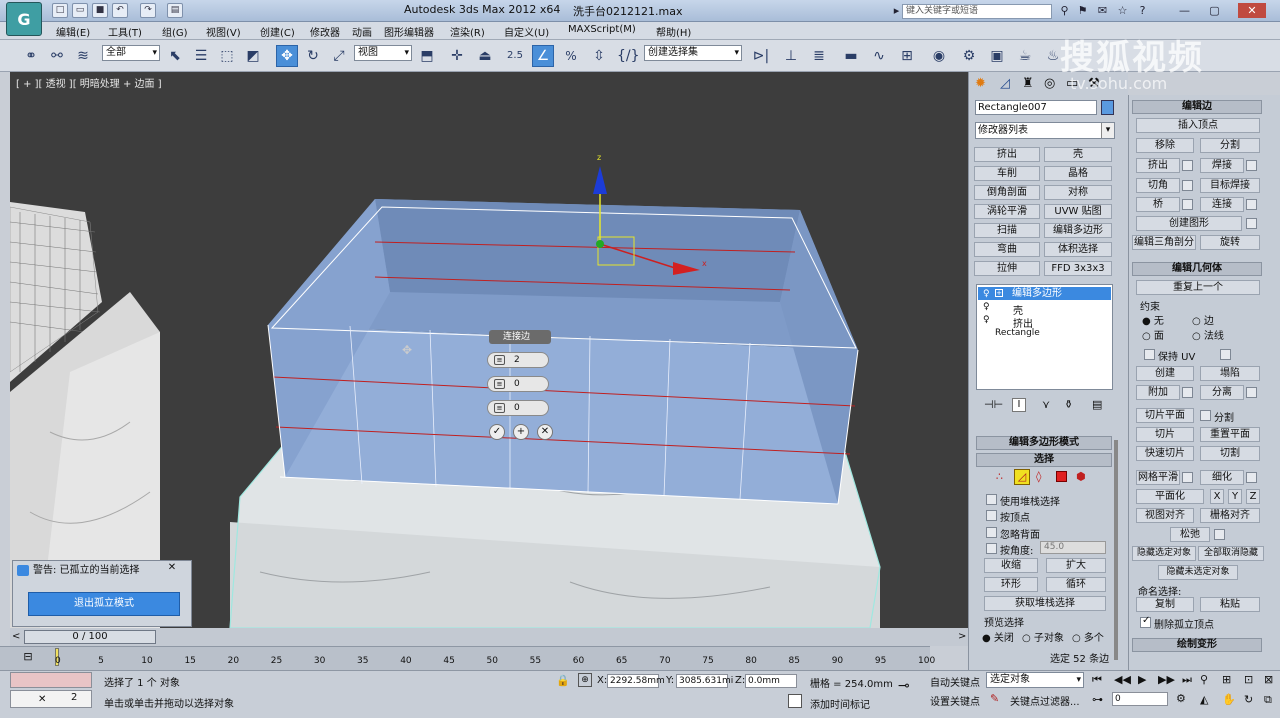  Describe the element at coordinates (1081, 476) in the screenshot. I see `element-mode-icon: ⬢` at that location.